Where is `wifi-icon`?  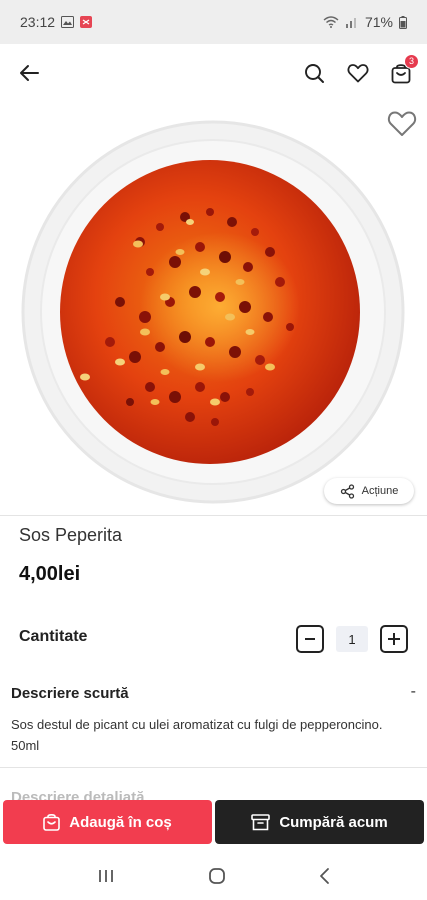
wifi-icon is located at coordinates (331, 22).